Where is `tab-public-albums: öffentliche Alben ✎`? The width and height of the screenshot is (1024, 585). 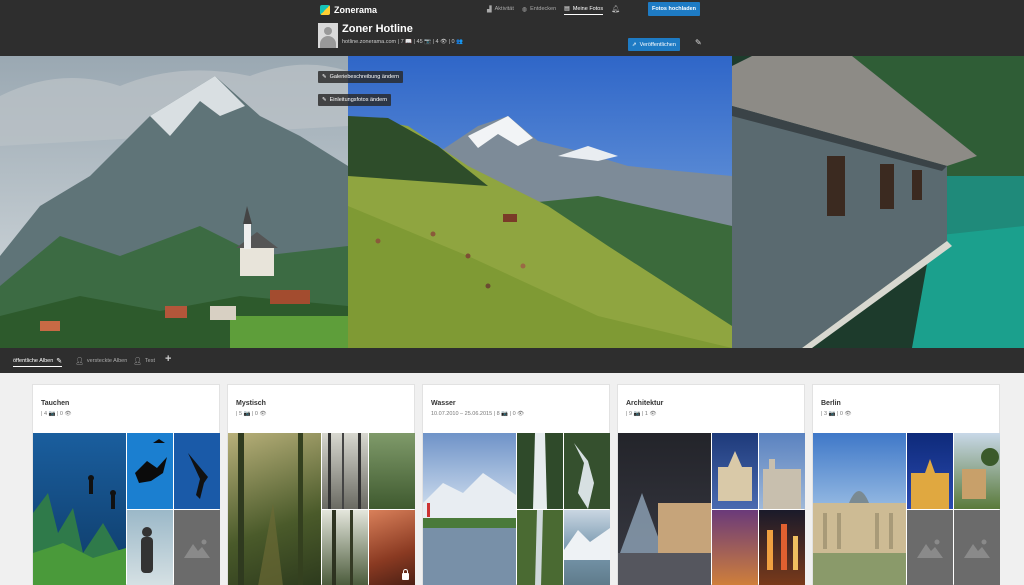
tab-public-albums: öffentliche Alben ✎ is located at coordinates (38, 361).